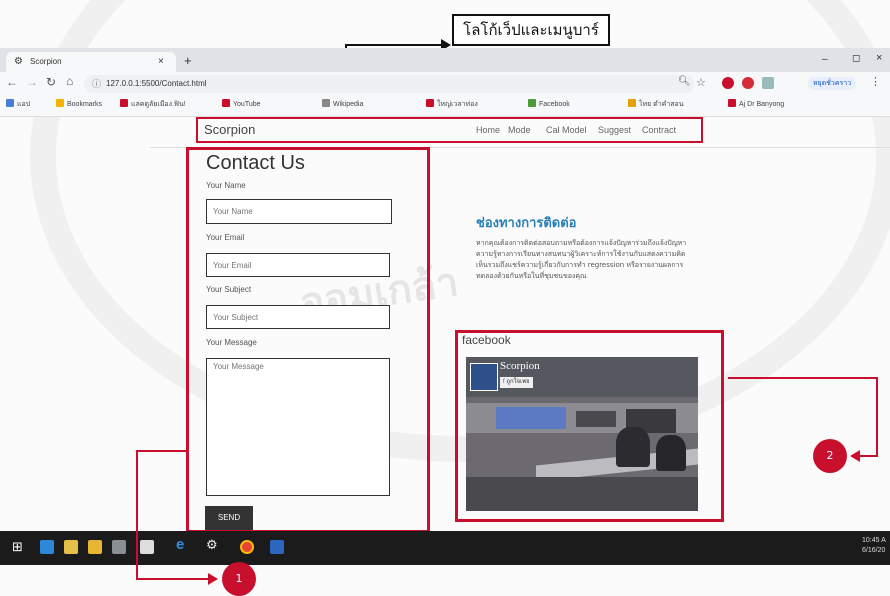 This screenshot has height=596, width=890. I want to click on word-icon, so click(277, 547).